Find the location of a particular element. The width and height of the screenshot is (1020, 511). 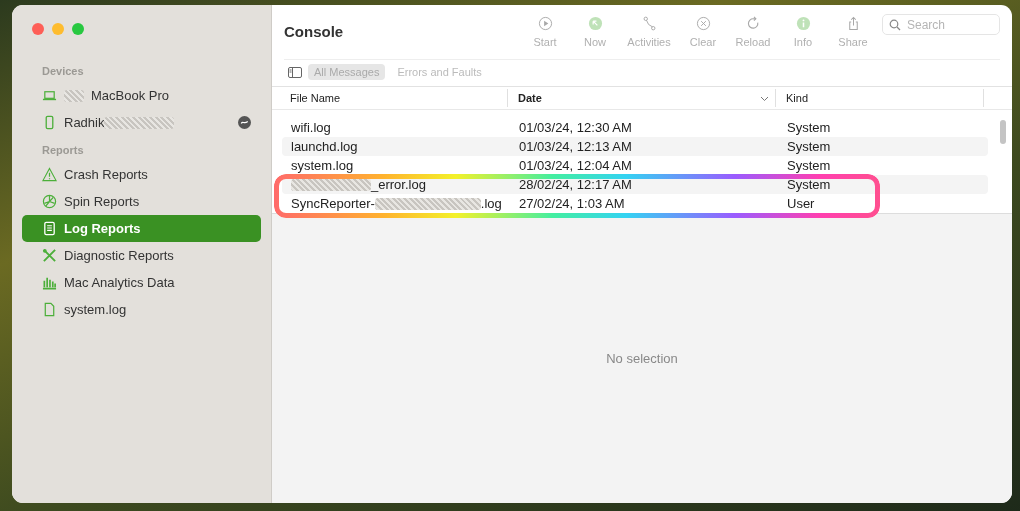

sidebar-label: Radhik is located at coordinates (84, 122).